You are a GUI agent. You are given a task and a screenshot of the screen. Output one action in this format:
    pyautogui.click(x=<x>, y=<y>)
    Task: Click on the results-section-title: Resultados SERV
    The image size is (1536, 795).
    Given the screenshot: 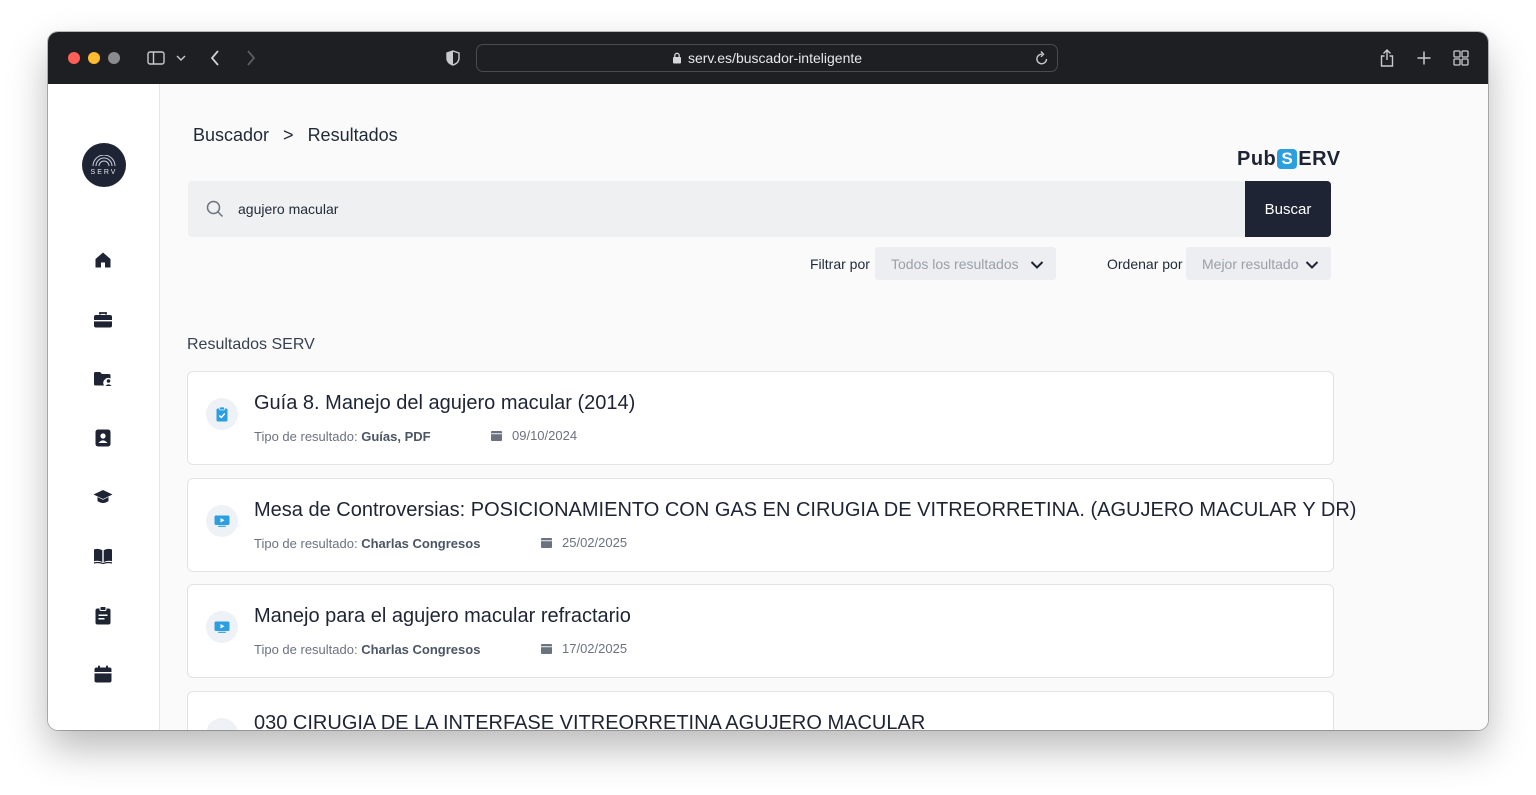 What is the action you would take?
    pyautogui.click(x=251, y=344)
    